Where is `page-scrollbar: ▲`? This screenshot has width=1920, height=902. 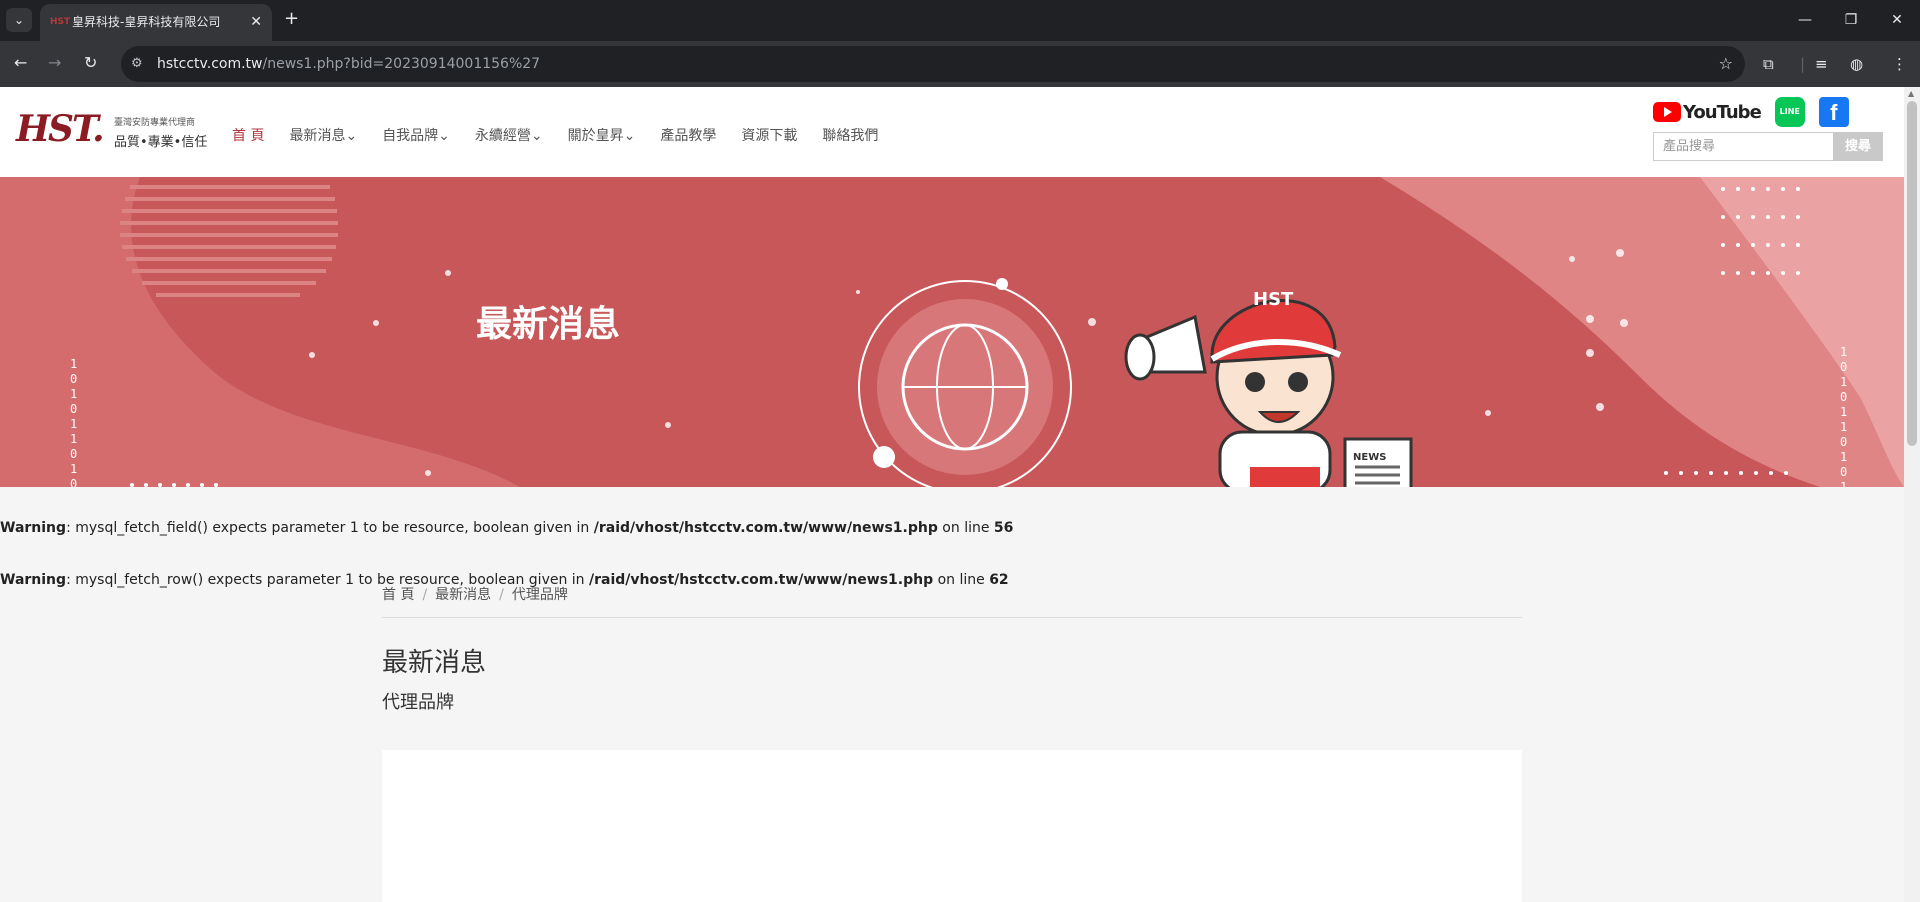 page-scrollbar: ▲ is located at coordinates (1912, 494).